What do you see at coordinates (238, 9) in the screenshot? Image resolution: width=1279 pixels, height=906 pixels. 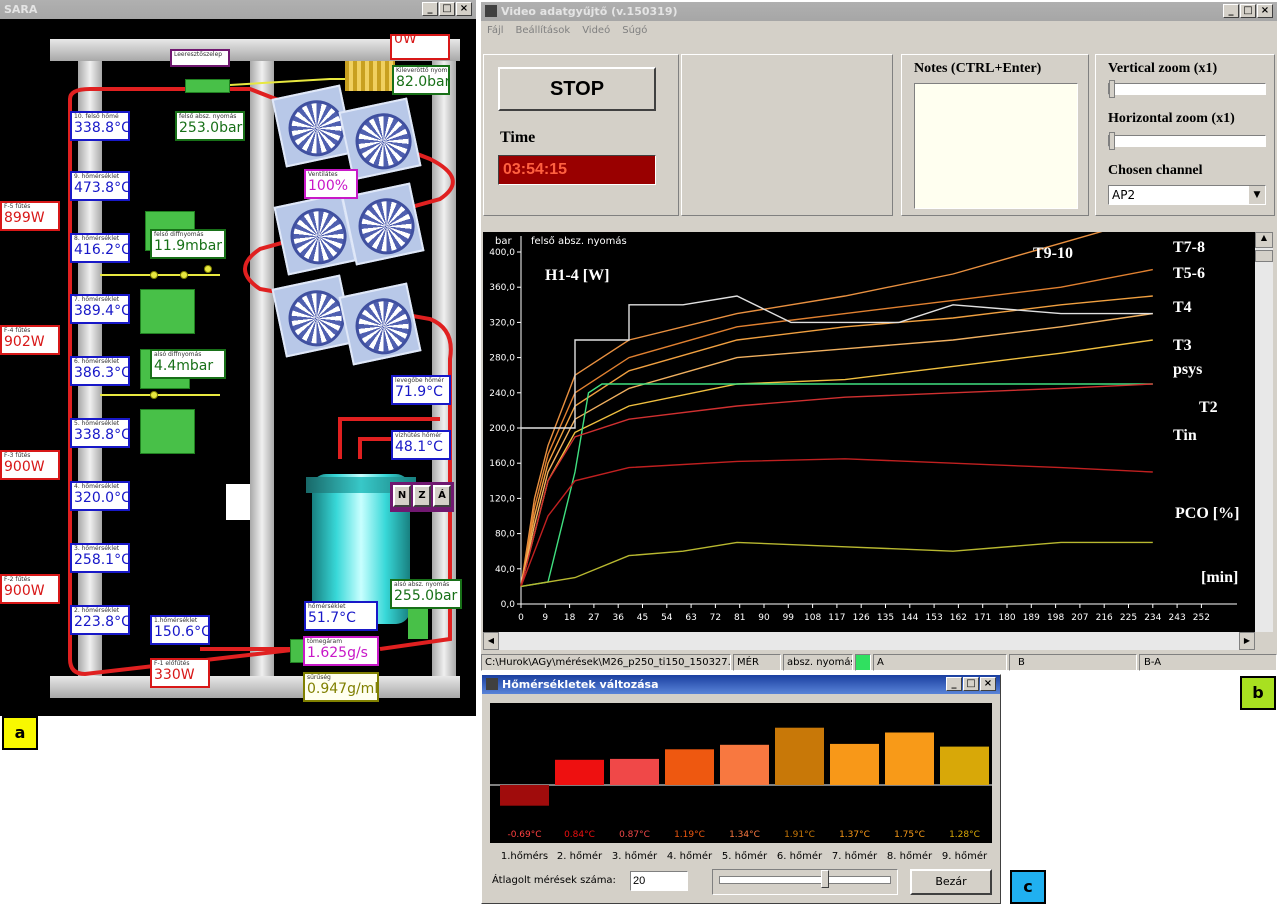 I see `panel-a-titlebar: SARA _ □ ×` at bounding box center [238, 9].